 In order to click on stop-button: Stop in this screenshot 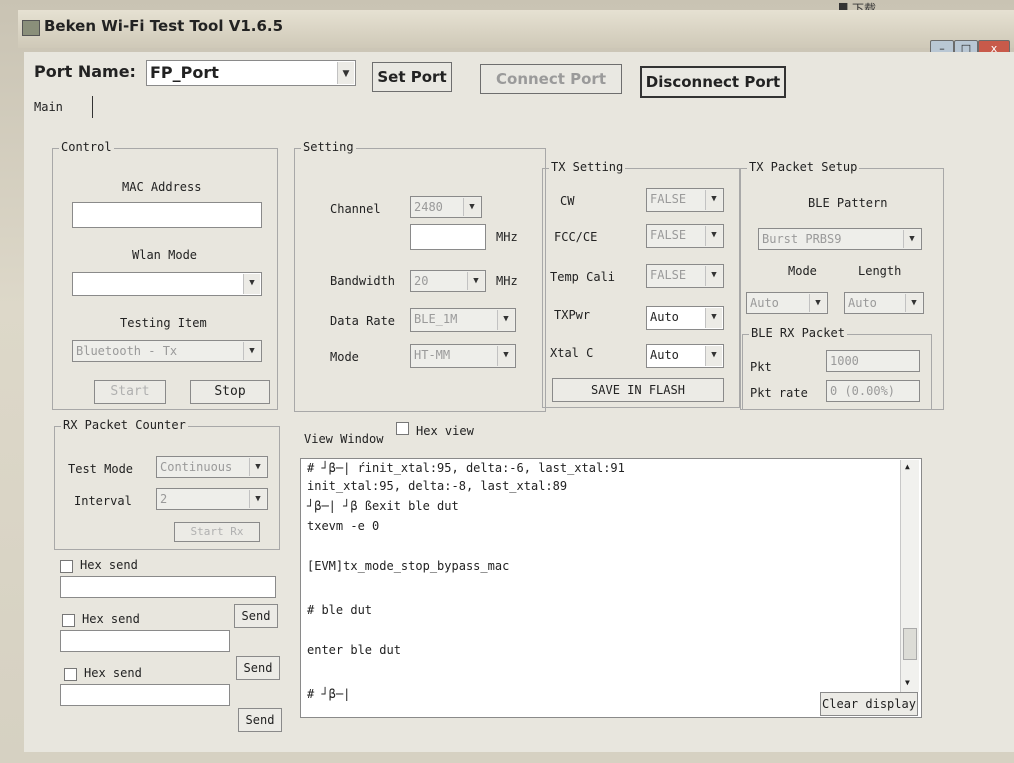, I will do `click(230, 392)`.